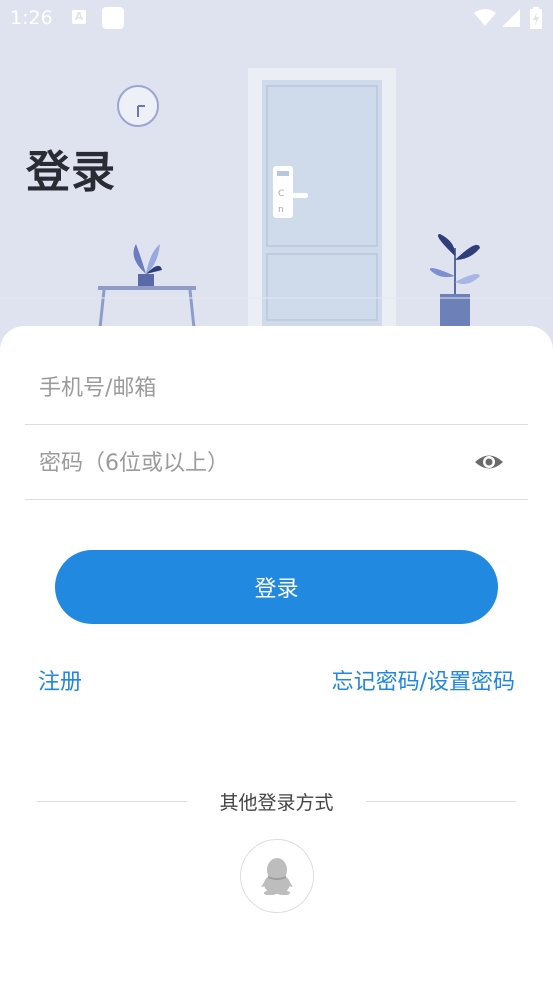 Image resolution: width=553 pixels, height=984 pixels. What do you see at coordinates (281, 194) in the screenshot?
I see `svg-text: C` at bounding box center [281, 194].